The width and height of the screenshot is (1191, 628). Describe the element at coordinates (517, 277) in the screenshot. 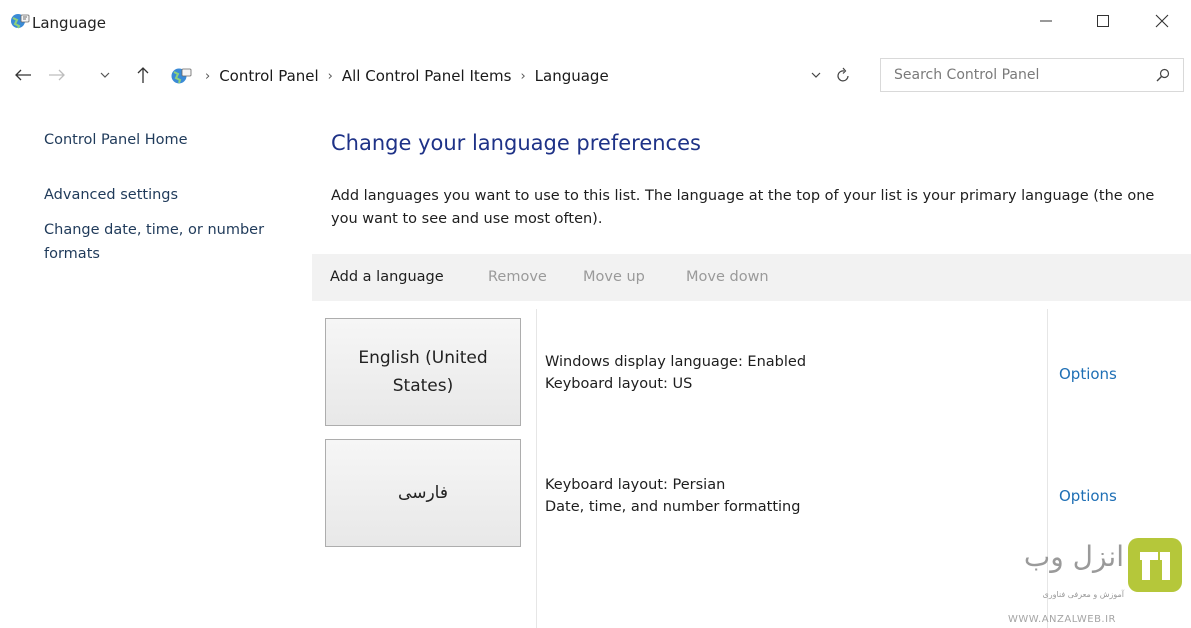

I see `remove-button: Remove` at that location.